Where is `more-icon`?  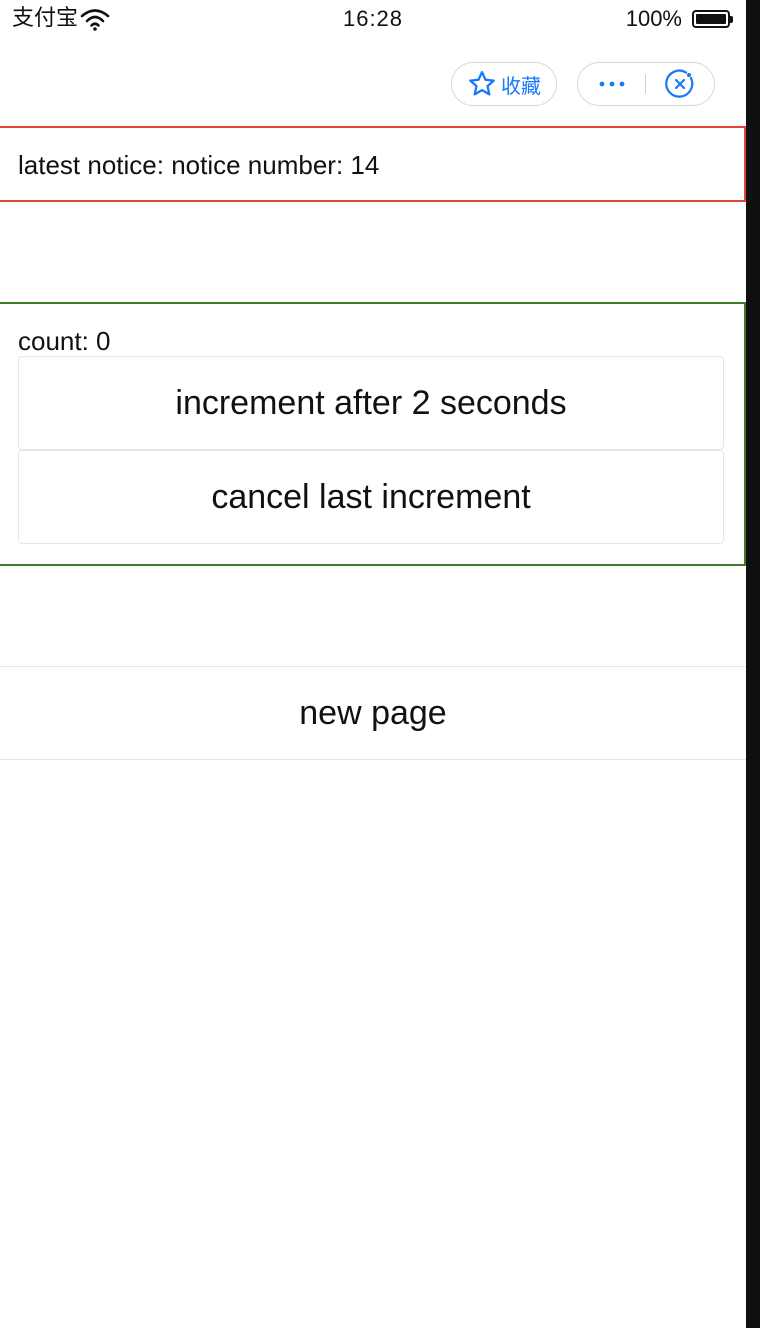
more-icon is located at coordinates (612, 83).